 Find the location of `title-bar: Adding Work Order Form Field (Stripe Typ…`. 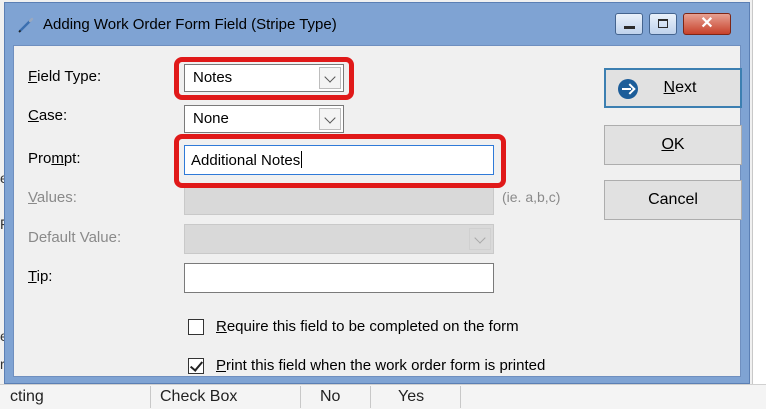

title-bar: Adding Work Order Form Field (Stripe Typ… is located at coordinates (377, 24).